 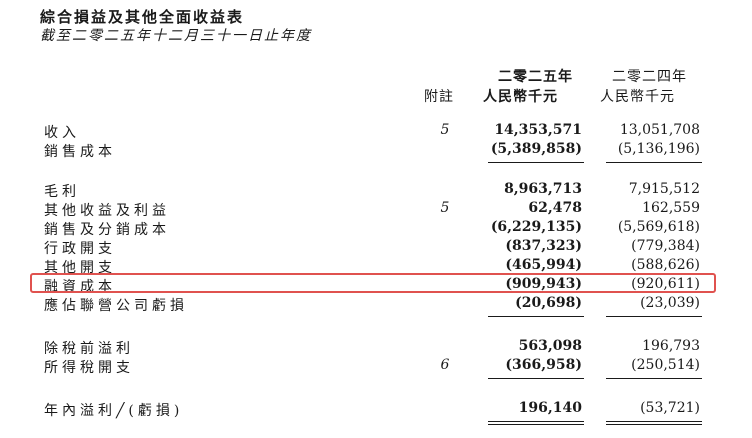 I want to click on row-label: 其他收益及利益, so click(x=107, y=211).